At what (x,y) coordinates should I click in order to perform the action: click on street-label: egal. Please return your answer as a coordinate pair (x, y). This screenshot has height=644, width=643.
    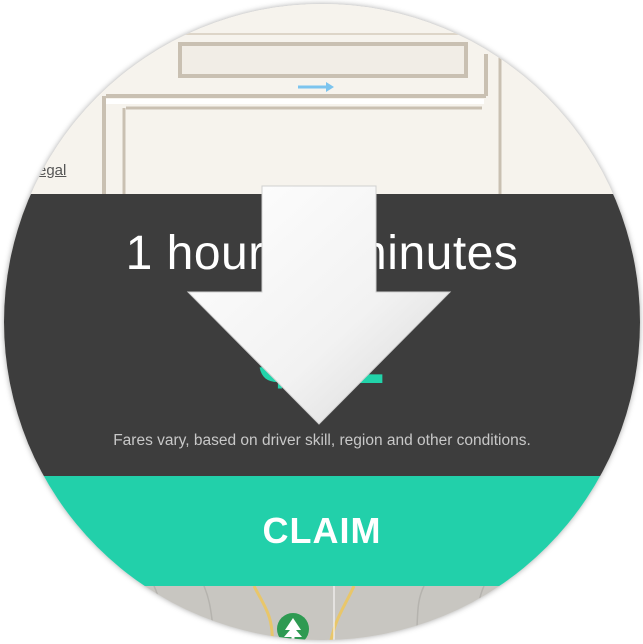
    Looking at the image, I should click on (52, 170).